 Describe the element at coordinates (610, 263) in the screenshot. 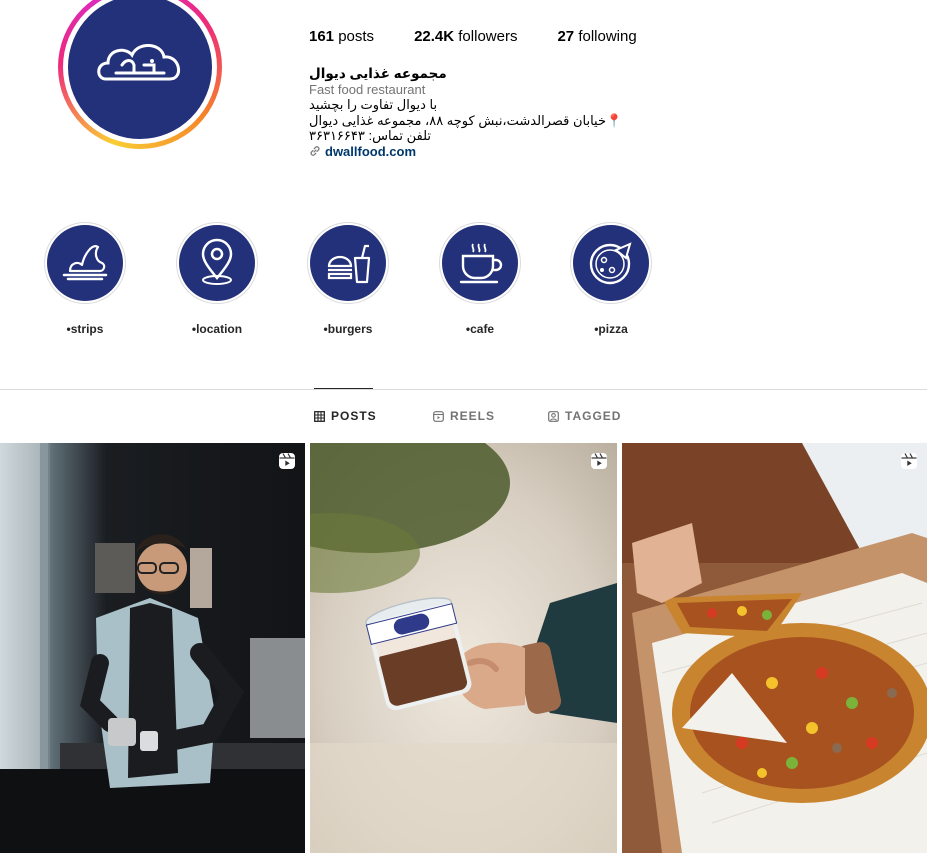

I see `pizza-icon` at that location.